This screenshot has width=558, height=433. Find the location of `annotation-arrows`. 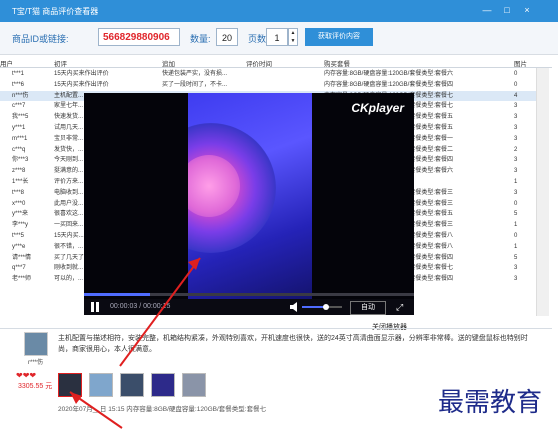

annotation-arrows is located at coordinates (135, 343).